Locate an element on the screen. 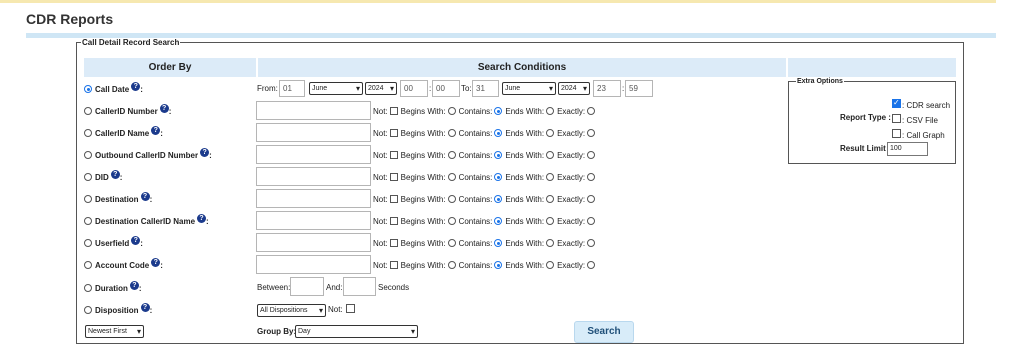 Image resolution: width=1024 pixels, height=361 pixels. from-month-select: June is located at coordinates (336, 88).